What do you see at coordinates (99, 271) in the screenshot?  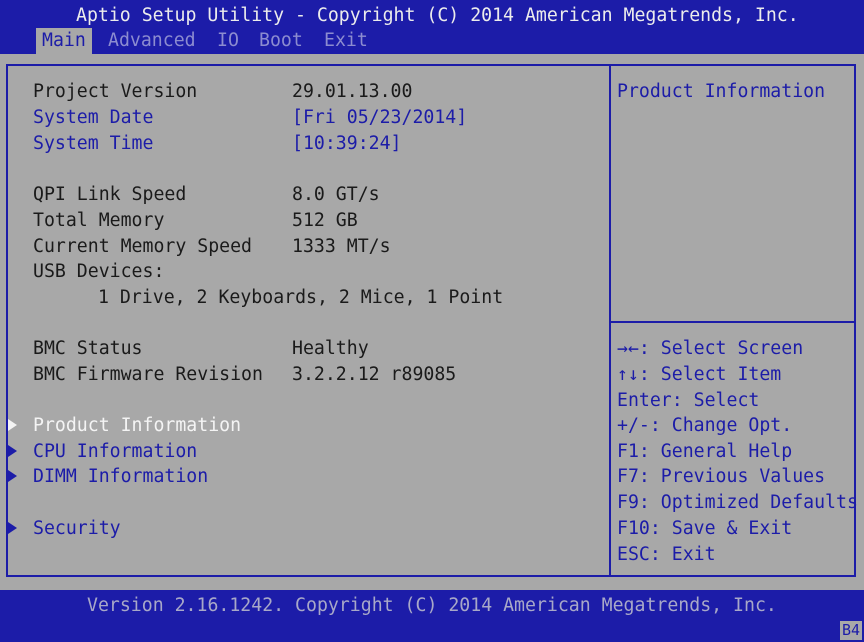 I see `usb-devices-label: USB Devices:` at bounding box center [99, 271].